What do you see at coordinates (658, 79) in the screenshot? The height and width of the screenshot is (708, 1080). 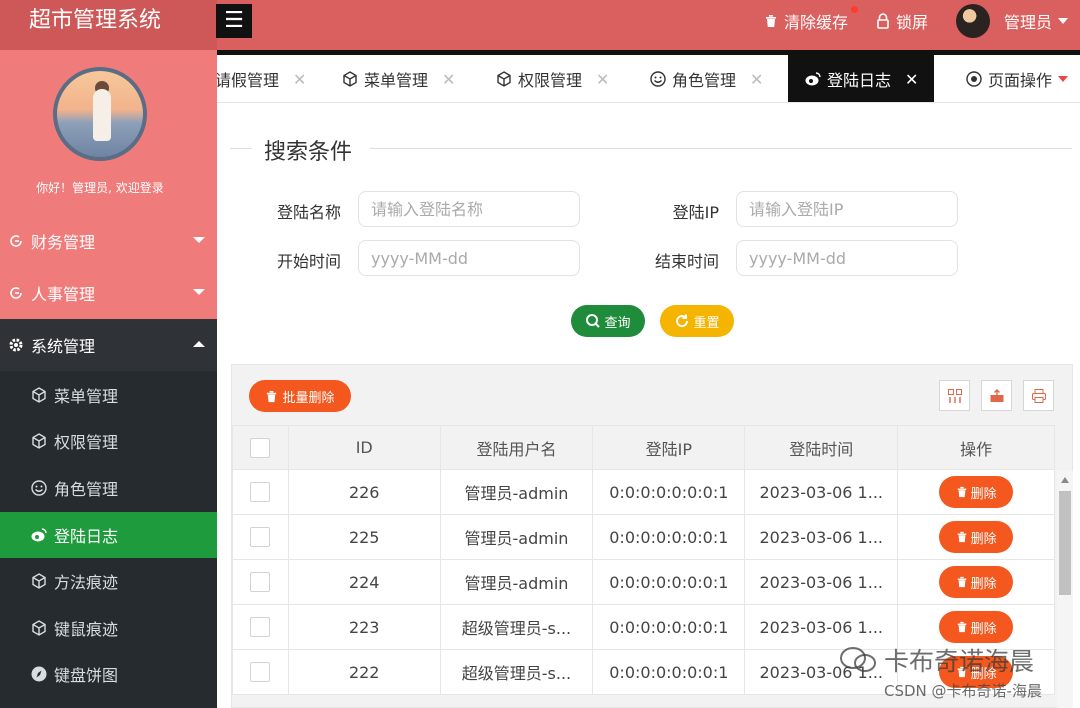 I see `smile-icon` at bounding box center [658, 79].